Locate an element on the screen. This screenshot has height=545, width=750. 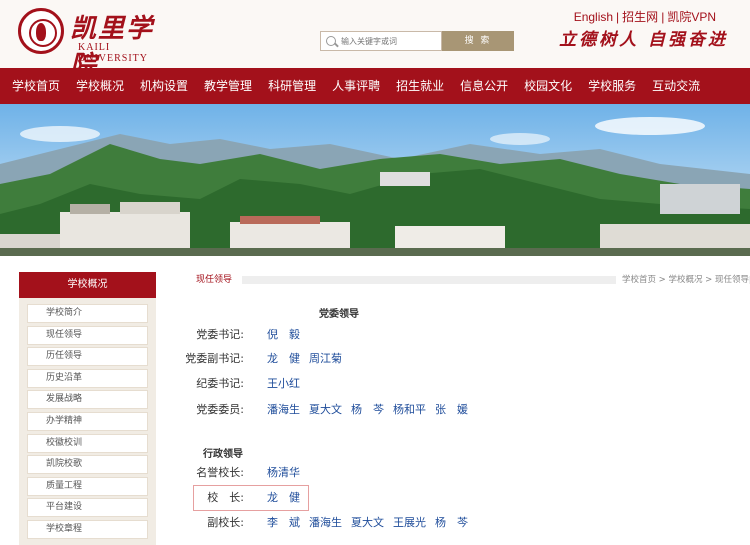
admin-leadership-title: 行政领导 is located at coordinates (223, 454).